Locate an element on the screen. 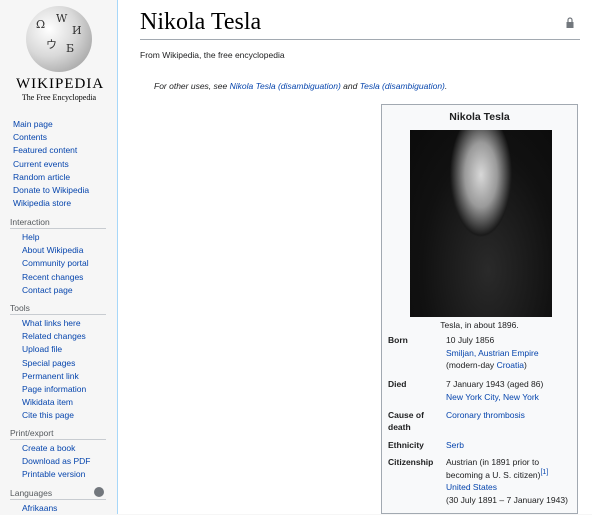 The height and width of the screenshot is (515, 592). nav-featured-content: Featured content is located at coordinates (63, 150).